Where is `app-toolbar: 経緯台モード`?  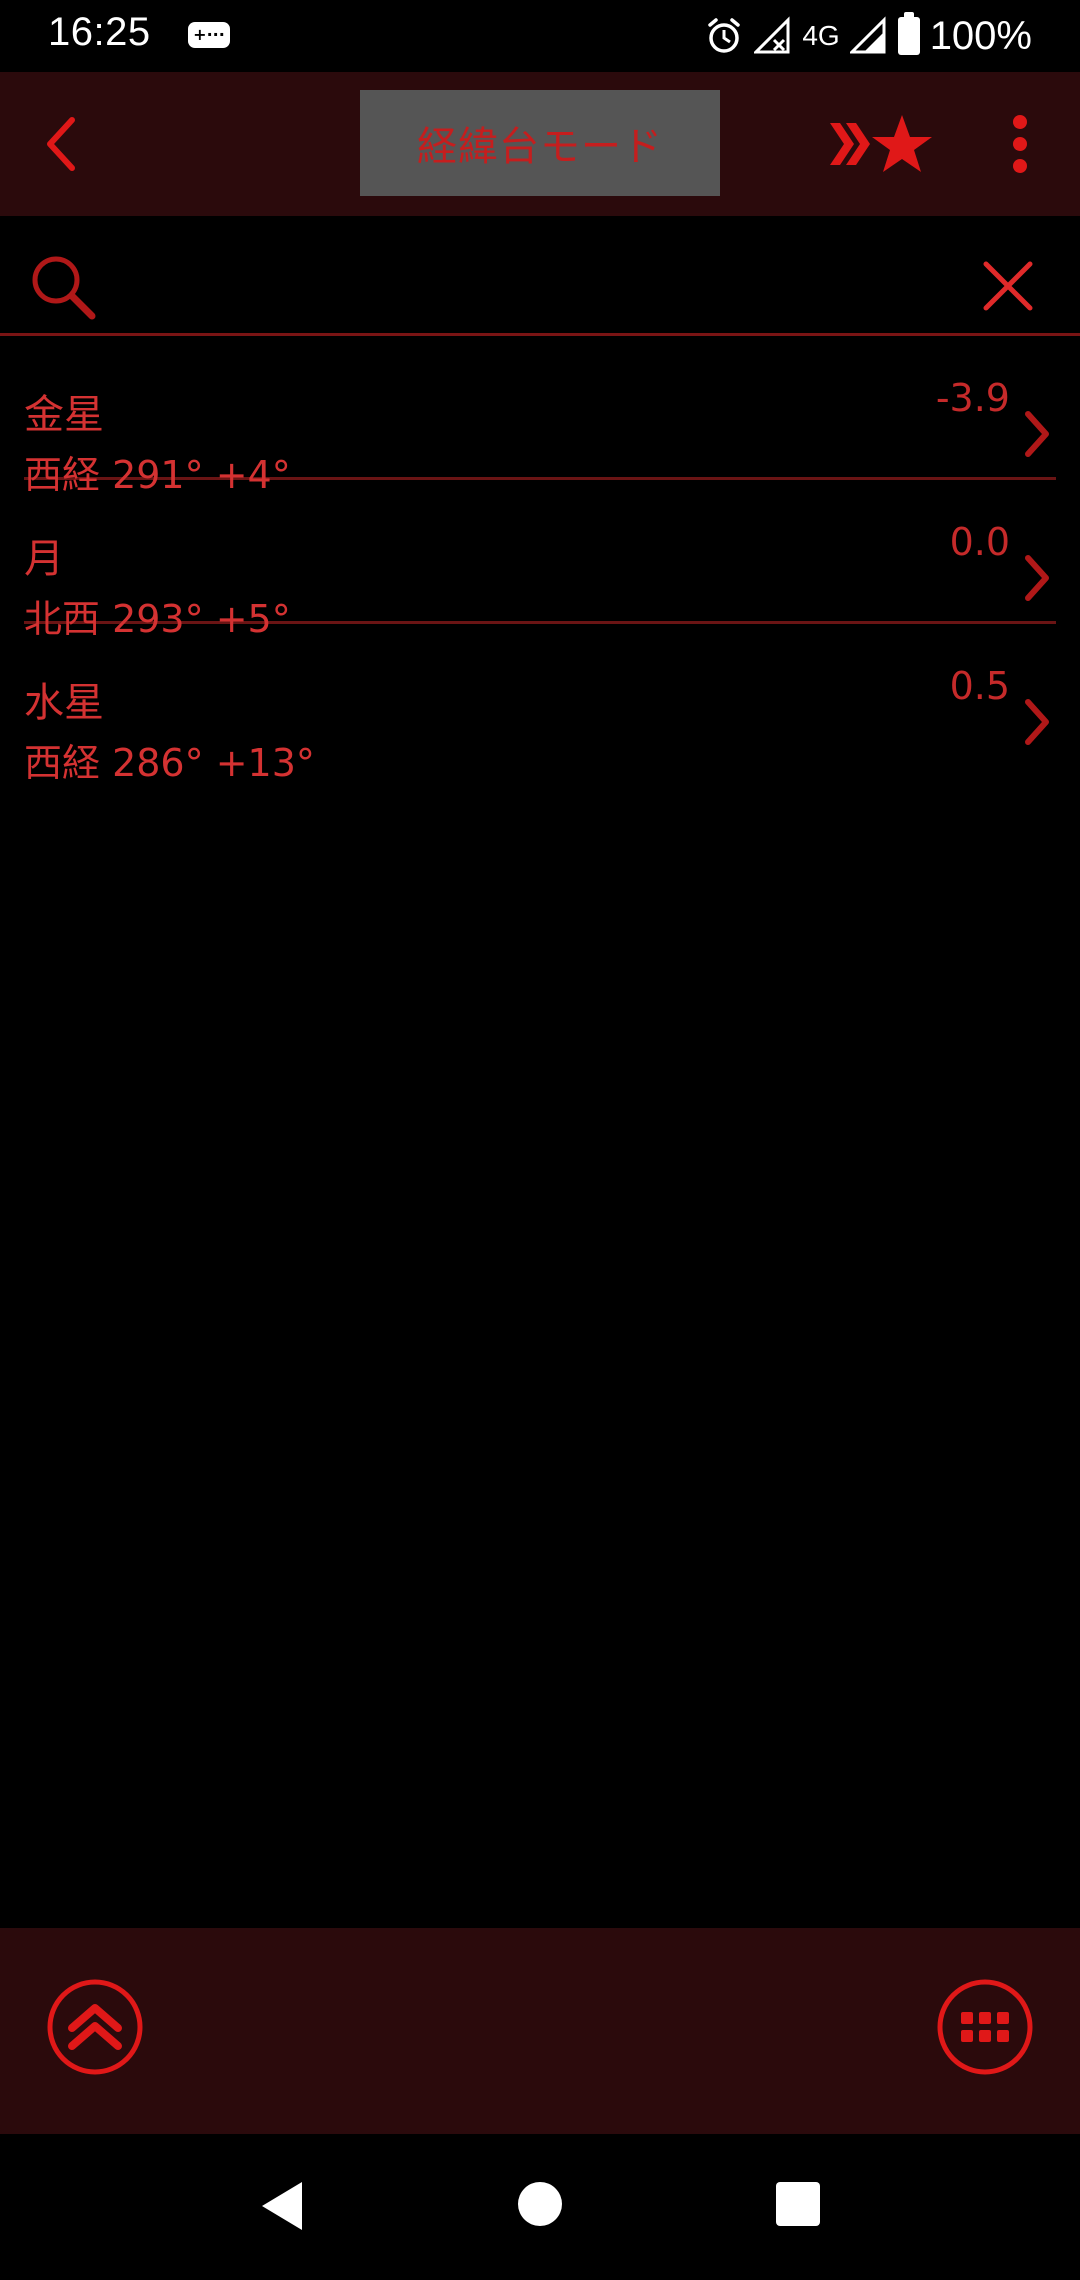
app-toolbar: 経緯台モード is located at coordinates (540, 144).